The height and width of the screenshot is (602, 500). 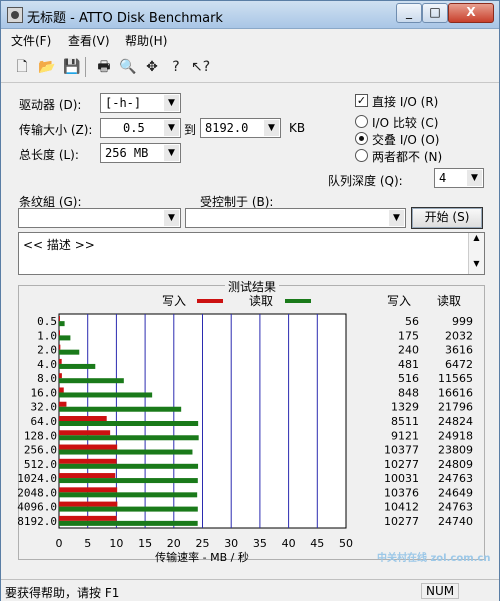 What do you see at coordinates (250, 67) in the screenshot?
I see `toolbar: 🗋 📂 💾 🖶 🔍 ✥ ? ↖?` at bounding box center [250, 67].